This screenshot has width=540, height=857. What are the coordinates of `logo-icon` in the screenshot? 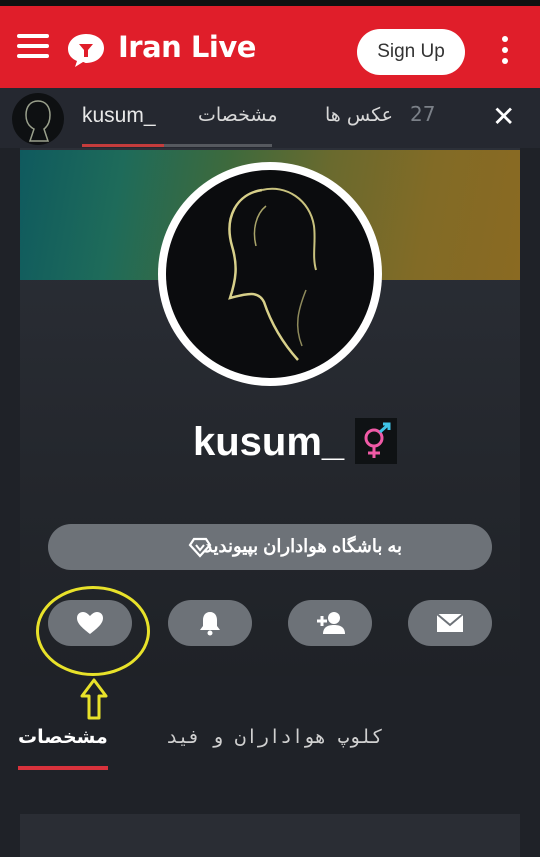 It's located at (86, 50).